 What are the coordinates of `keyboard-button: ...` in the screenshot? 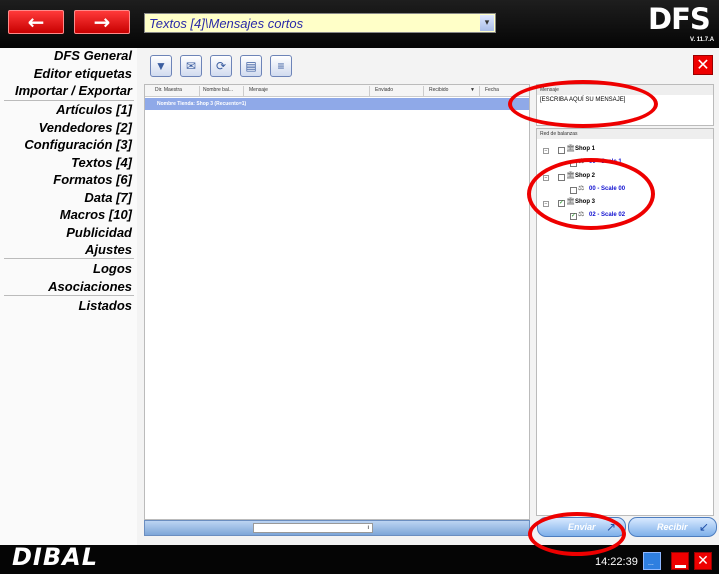 It's located at (652, 561).